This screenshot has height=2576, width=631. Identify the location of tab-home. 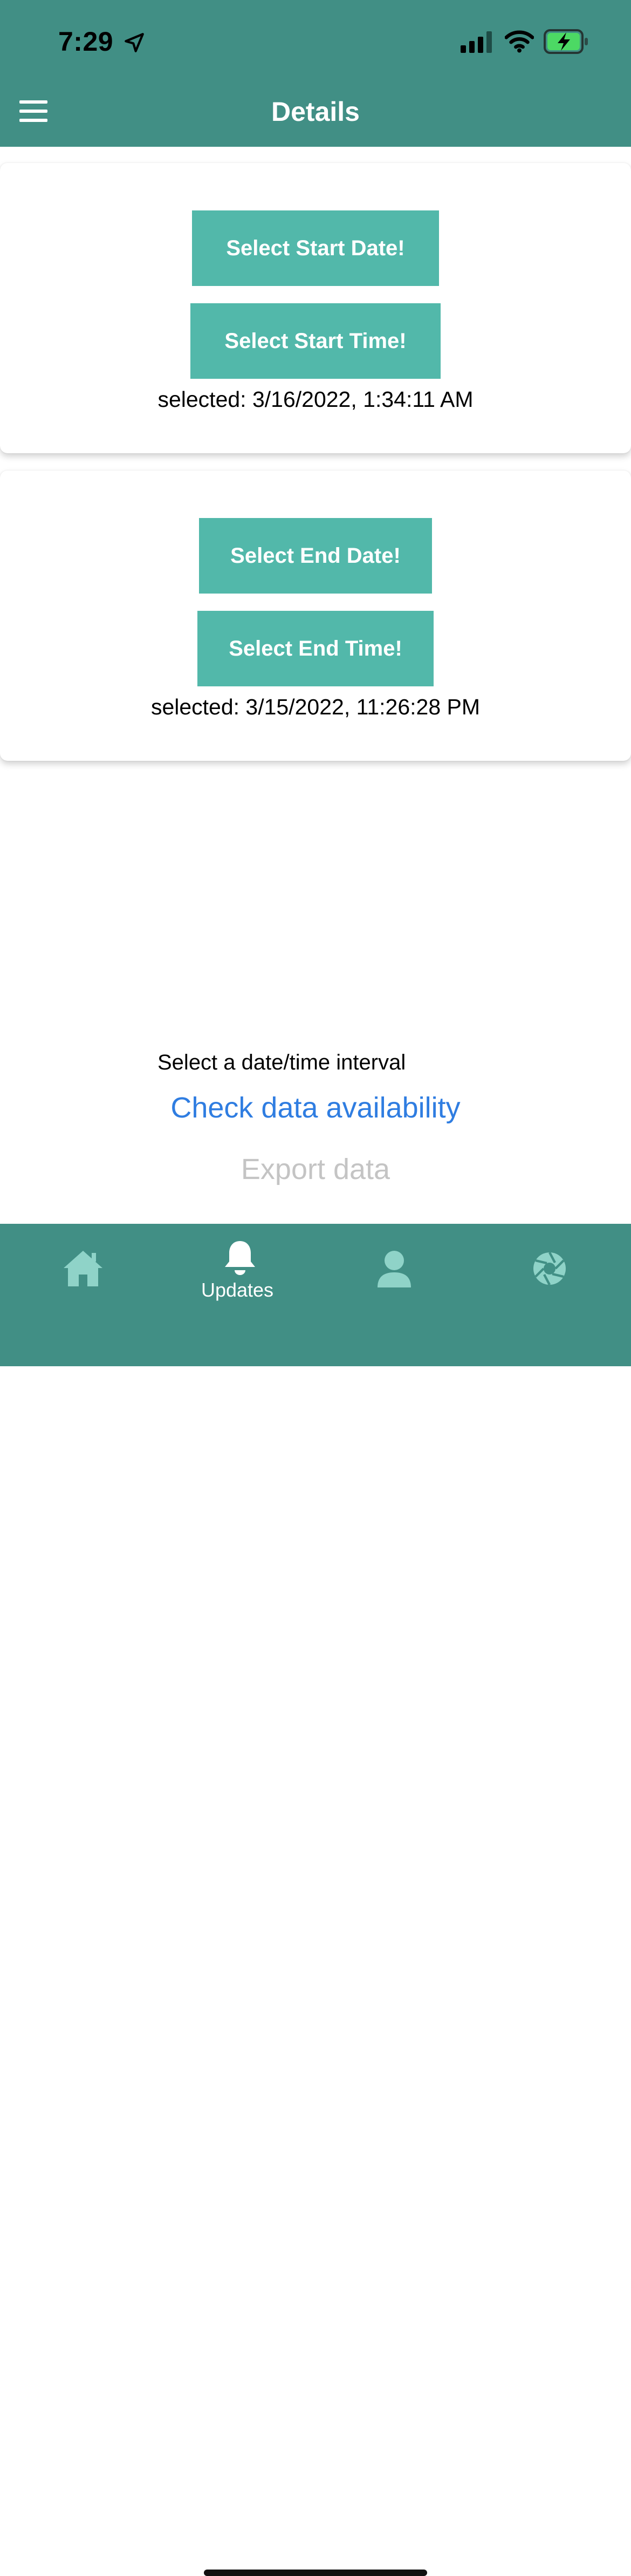
(83, 1271).